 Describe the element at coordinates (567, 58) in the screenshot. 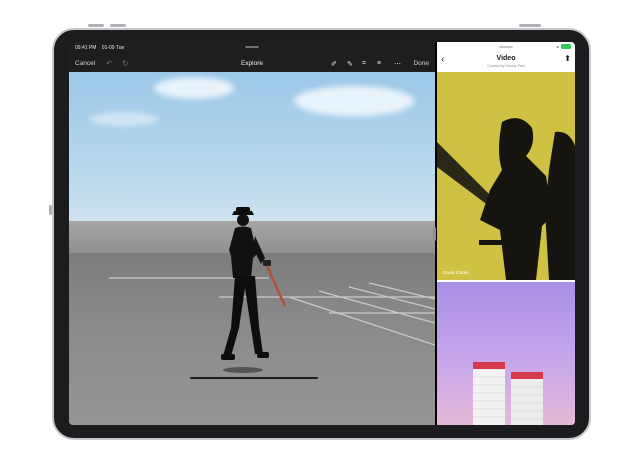

I see `share-icon: ⬆` at that location.